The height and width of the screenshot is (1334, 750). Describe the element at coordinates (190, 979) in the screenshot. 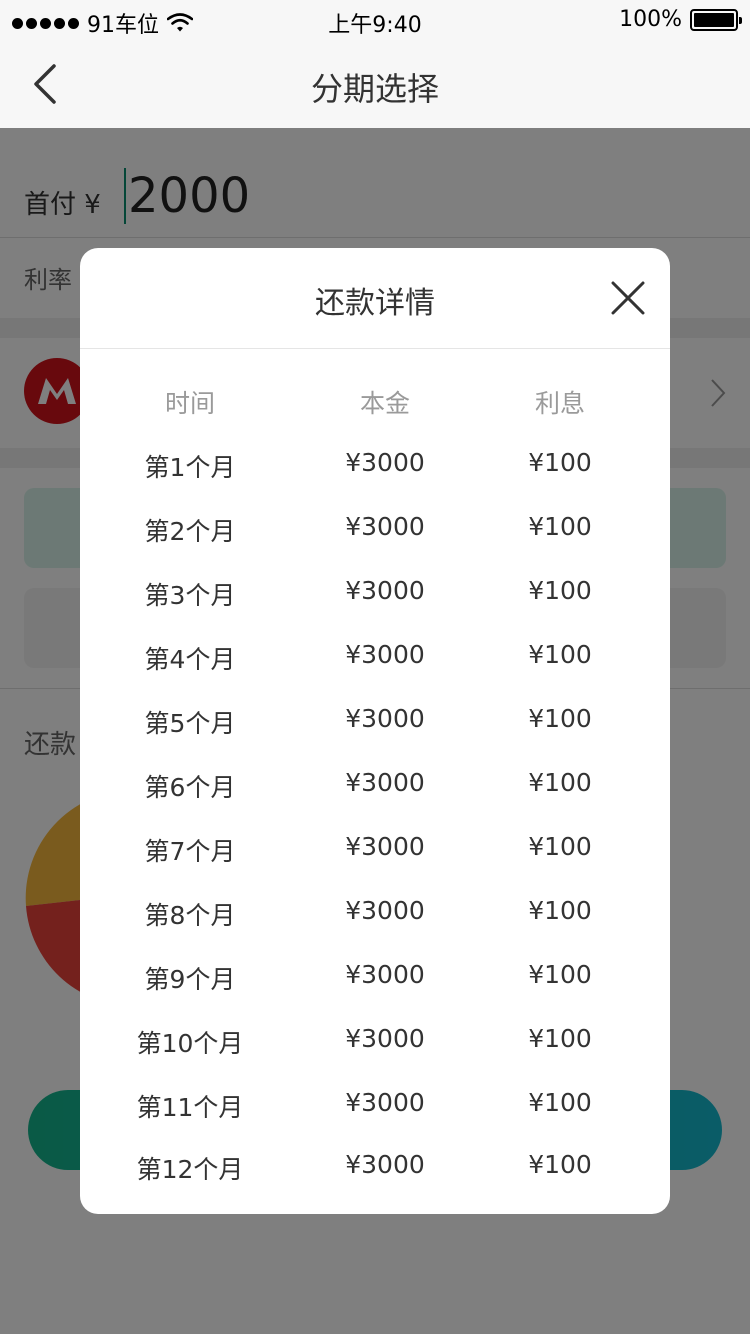

I see `period-cell: 第9个月` at that location.